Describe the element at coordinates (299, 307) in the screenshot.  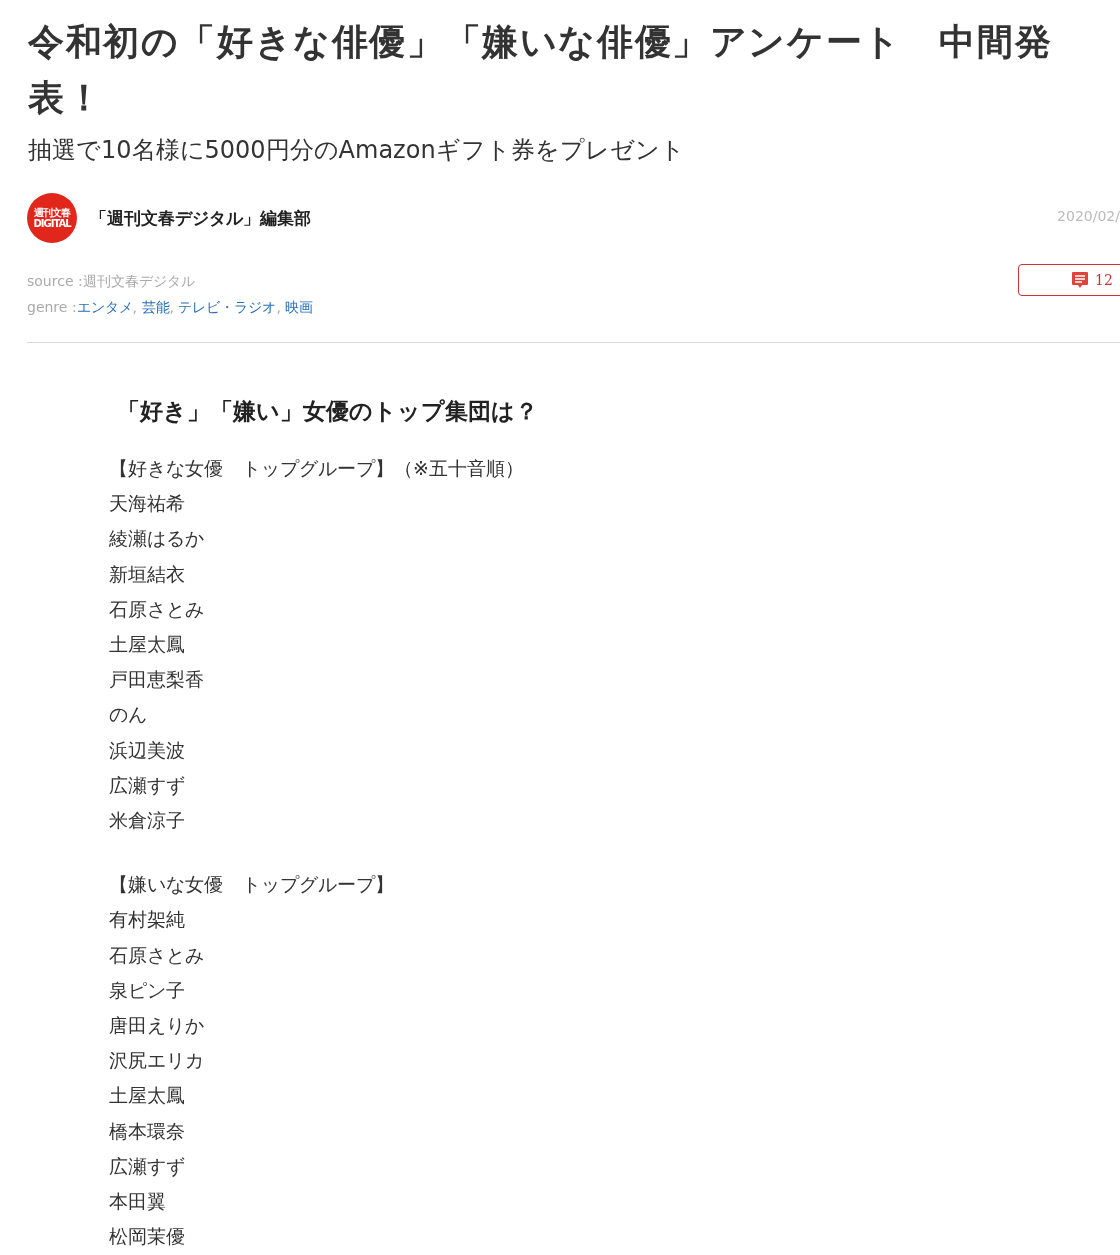
I see `genre-link: 映画` at that location.